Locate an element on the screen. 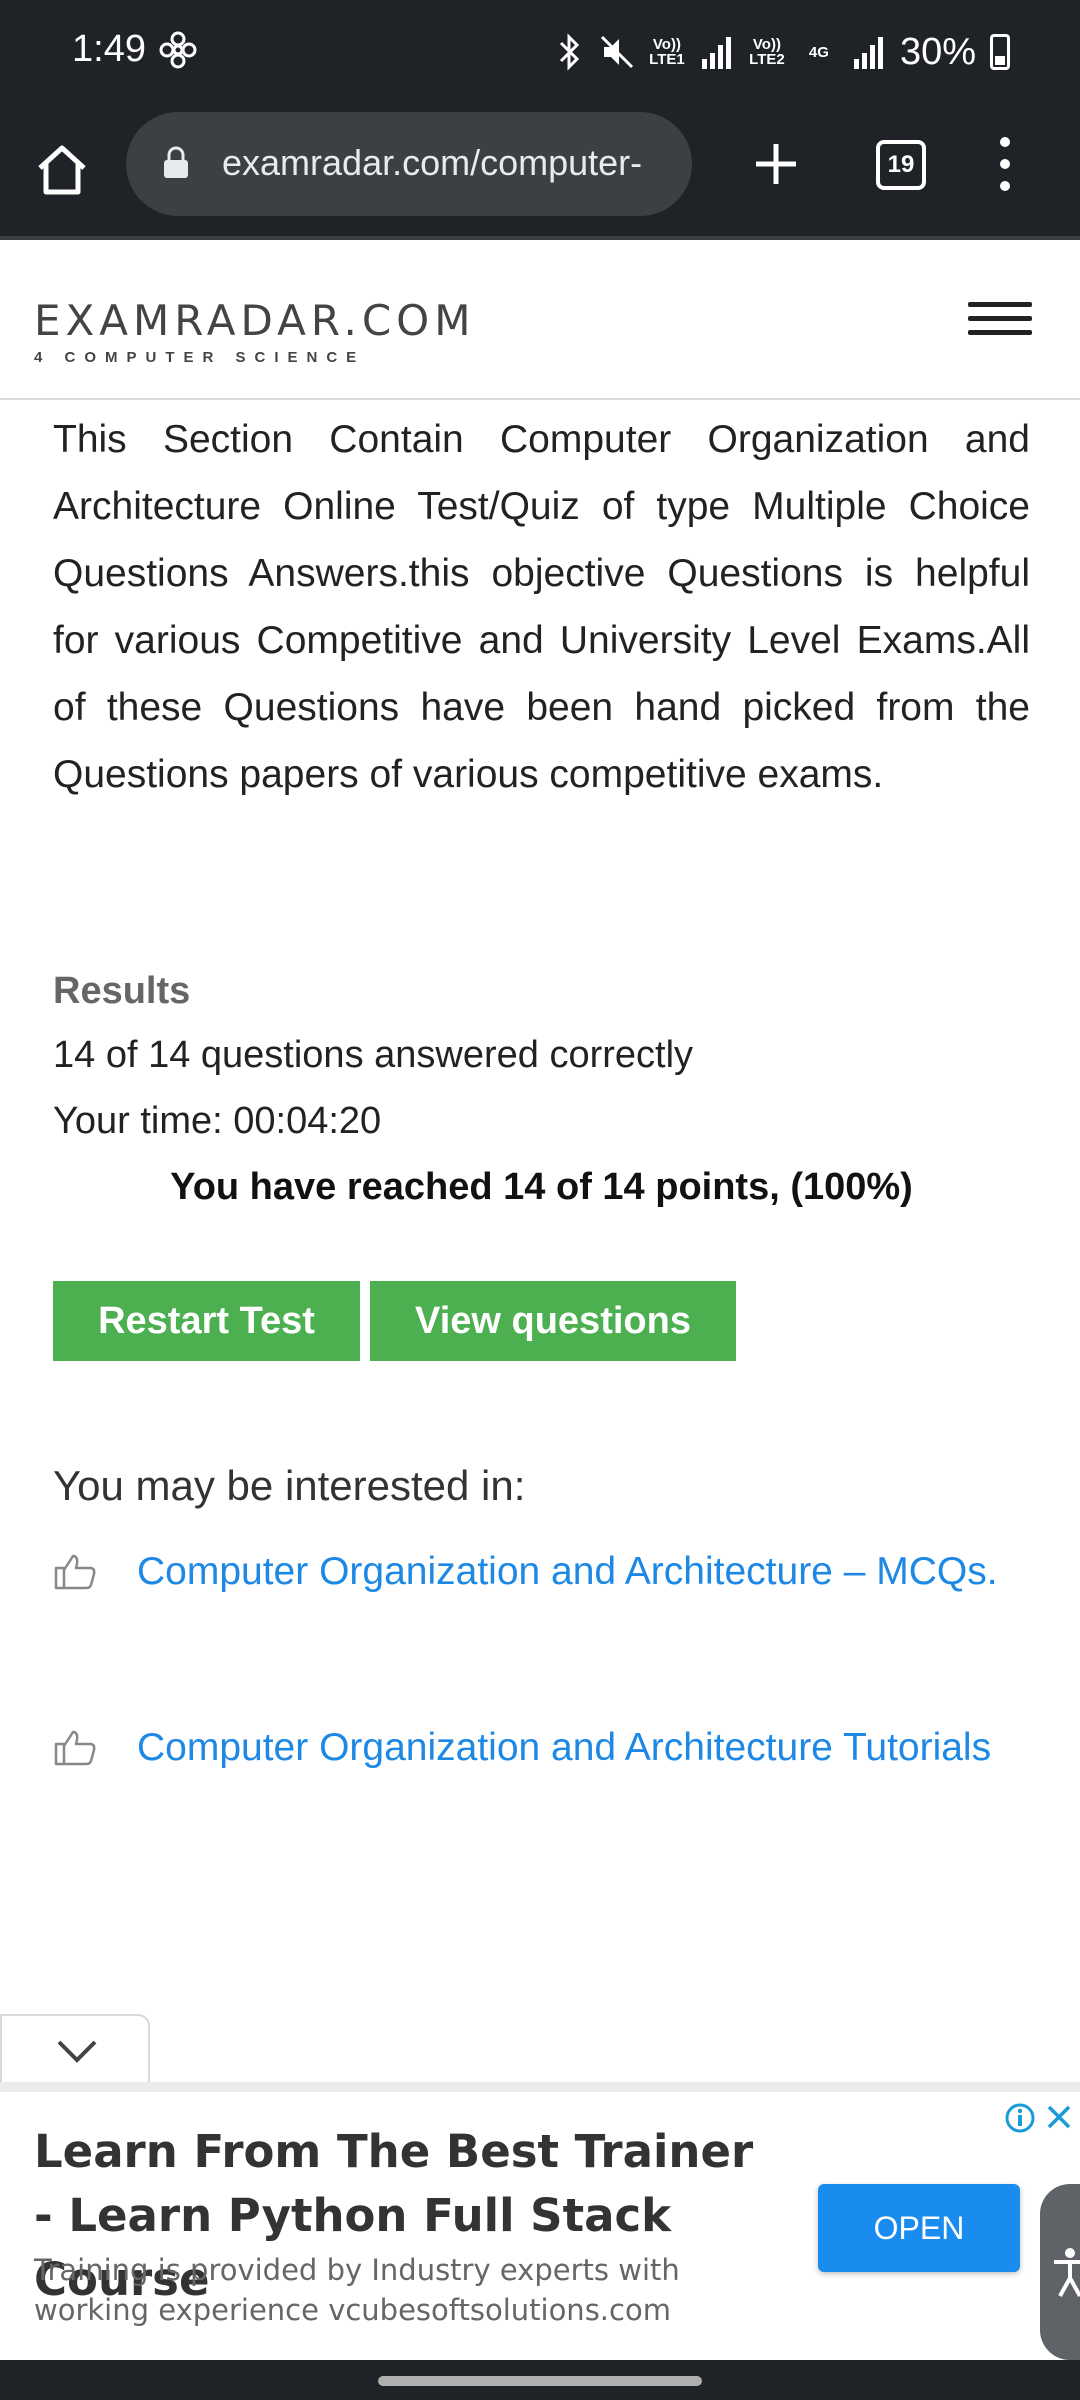 The image size is (1080, 2400). accessibility-icon is located at coordinates (1067, 2272).